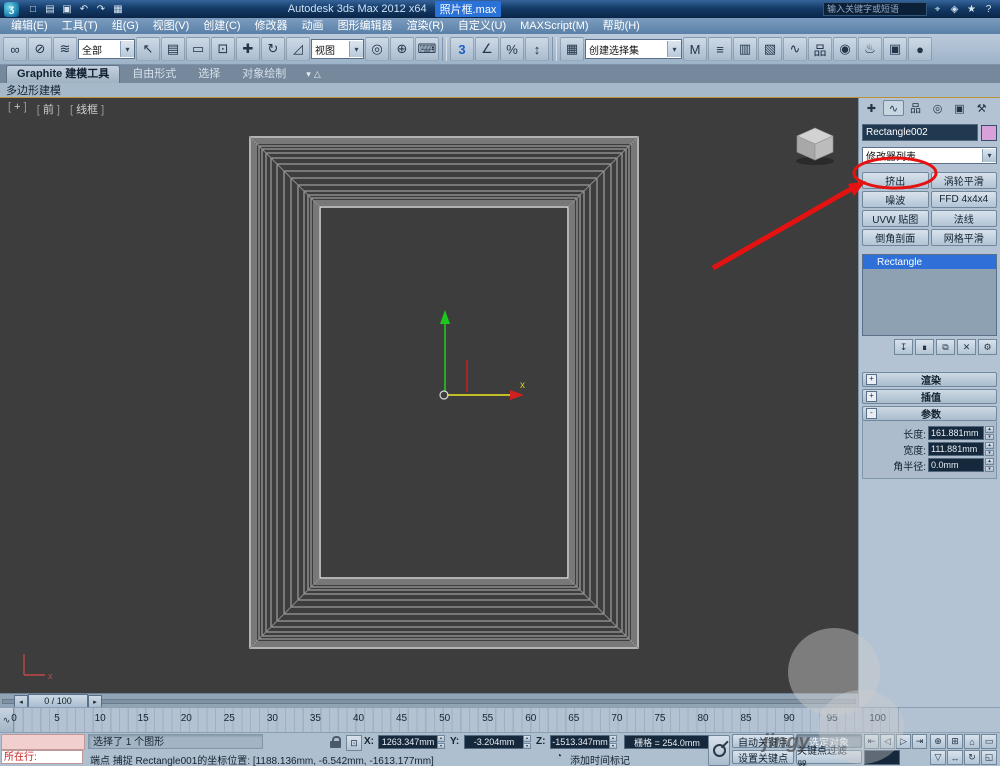  I want to click on menu-item: 动画, so click(313, 26).